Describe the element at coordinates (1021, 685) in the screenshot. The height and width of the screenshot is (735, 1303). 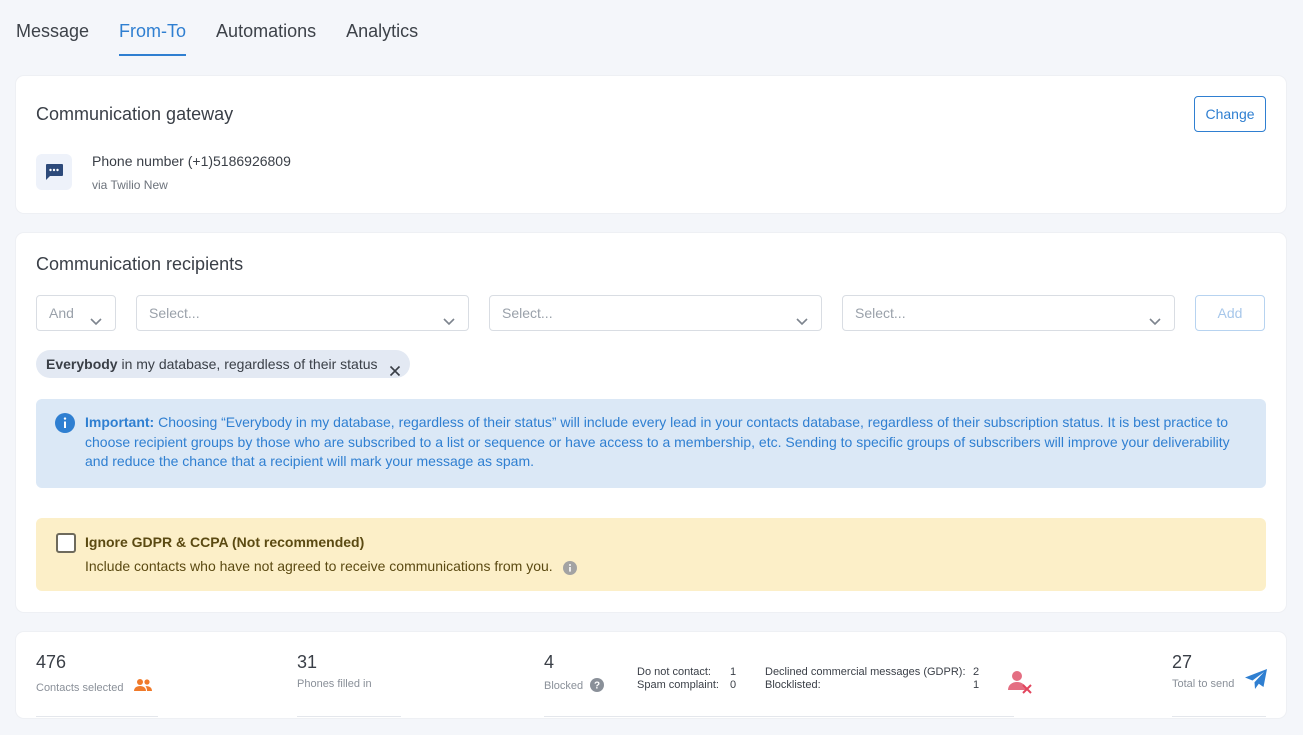
I see `user-blocked-icon` at that location.